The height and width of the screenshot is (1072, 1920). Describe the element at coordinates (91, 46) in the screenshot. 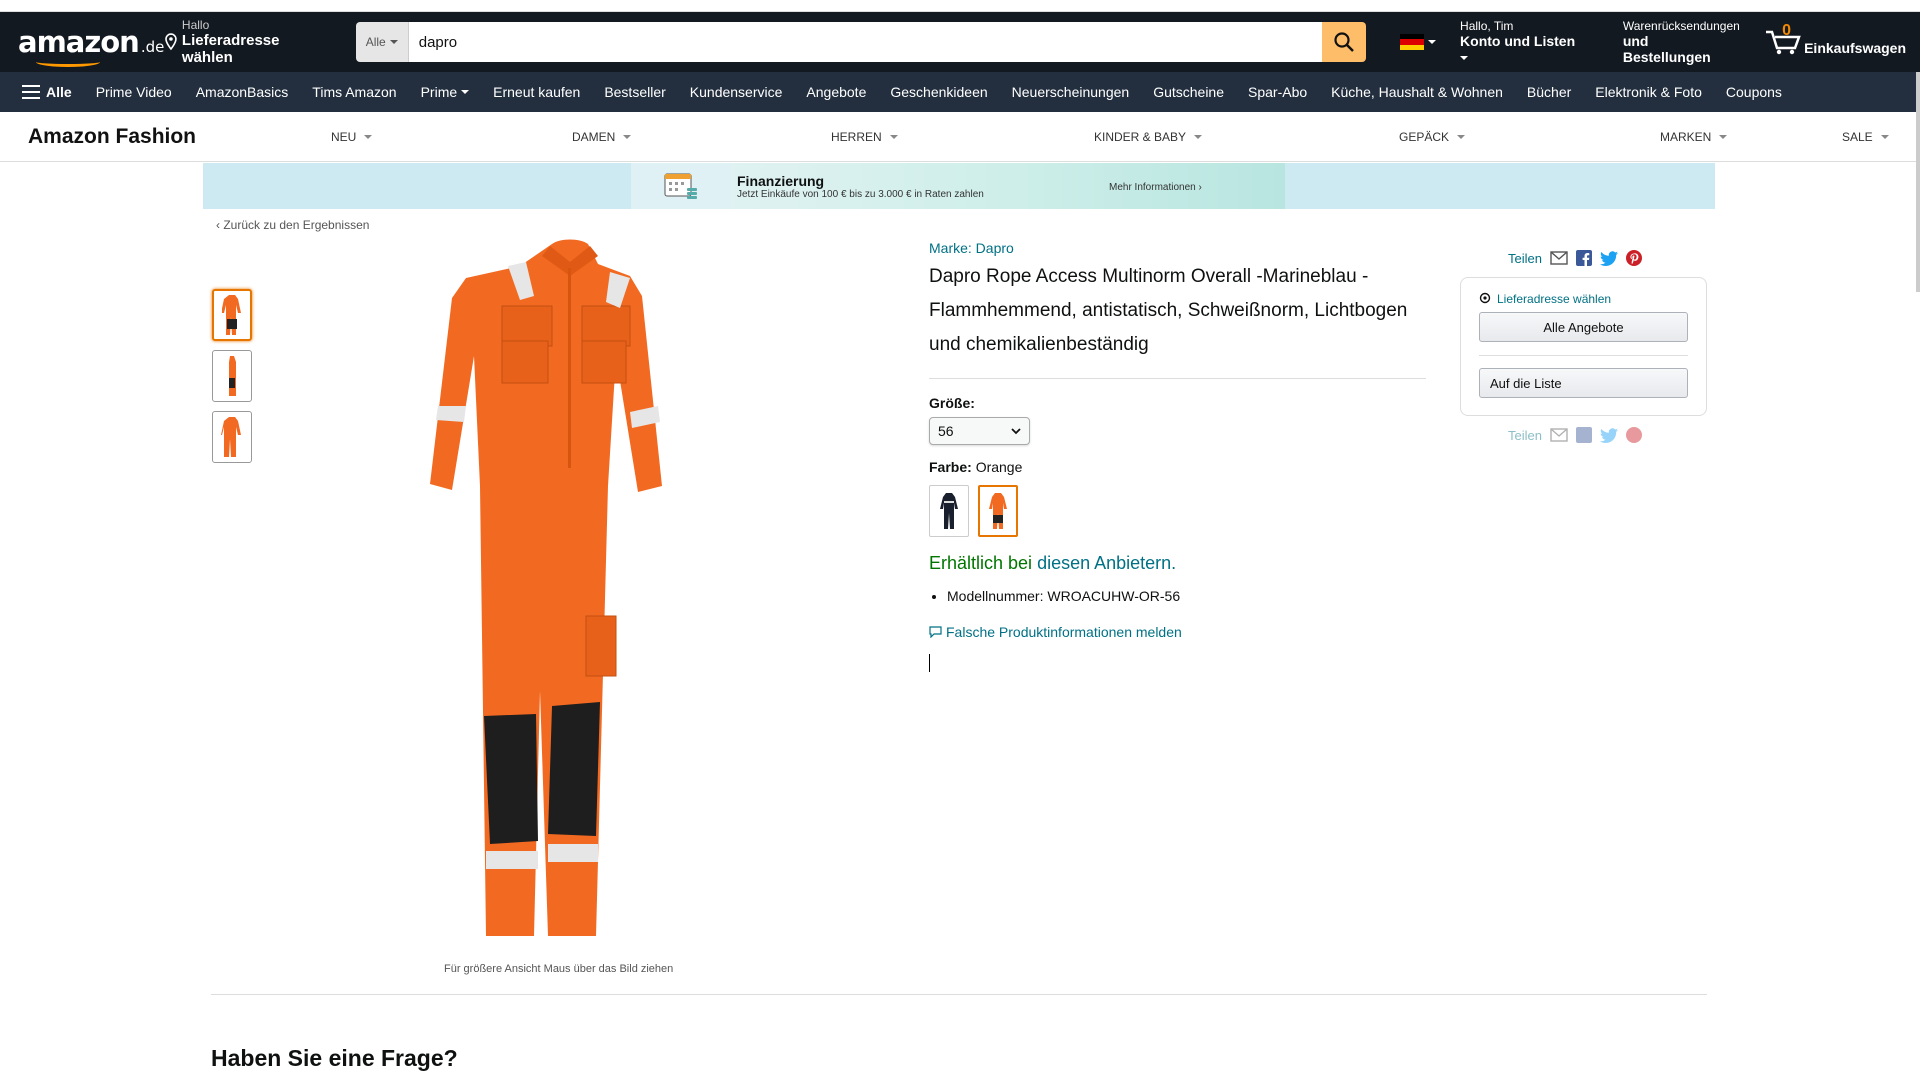

I see `amazon-logo: amazon .de` at that location.